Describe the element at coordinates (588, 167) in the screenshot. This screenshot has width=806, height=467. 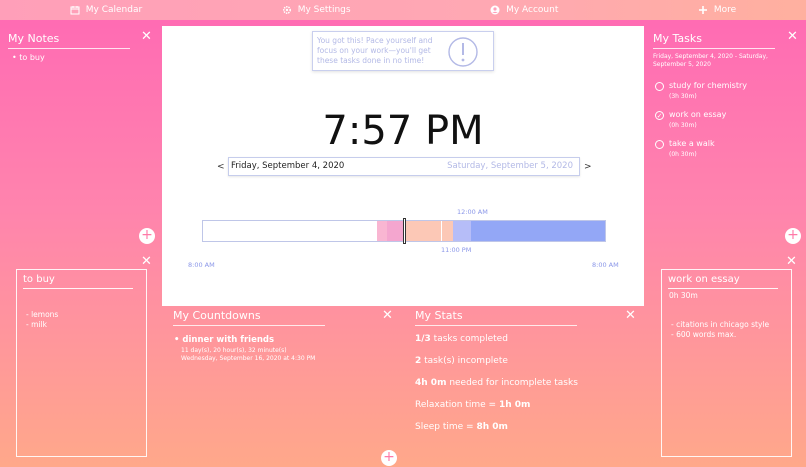
I see `date-next-button: >` at that location.